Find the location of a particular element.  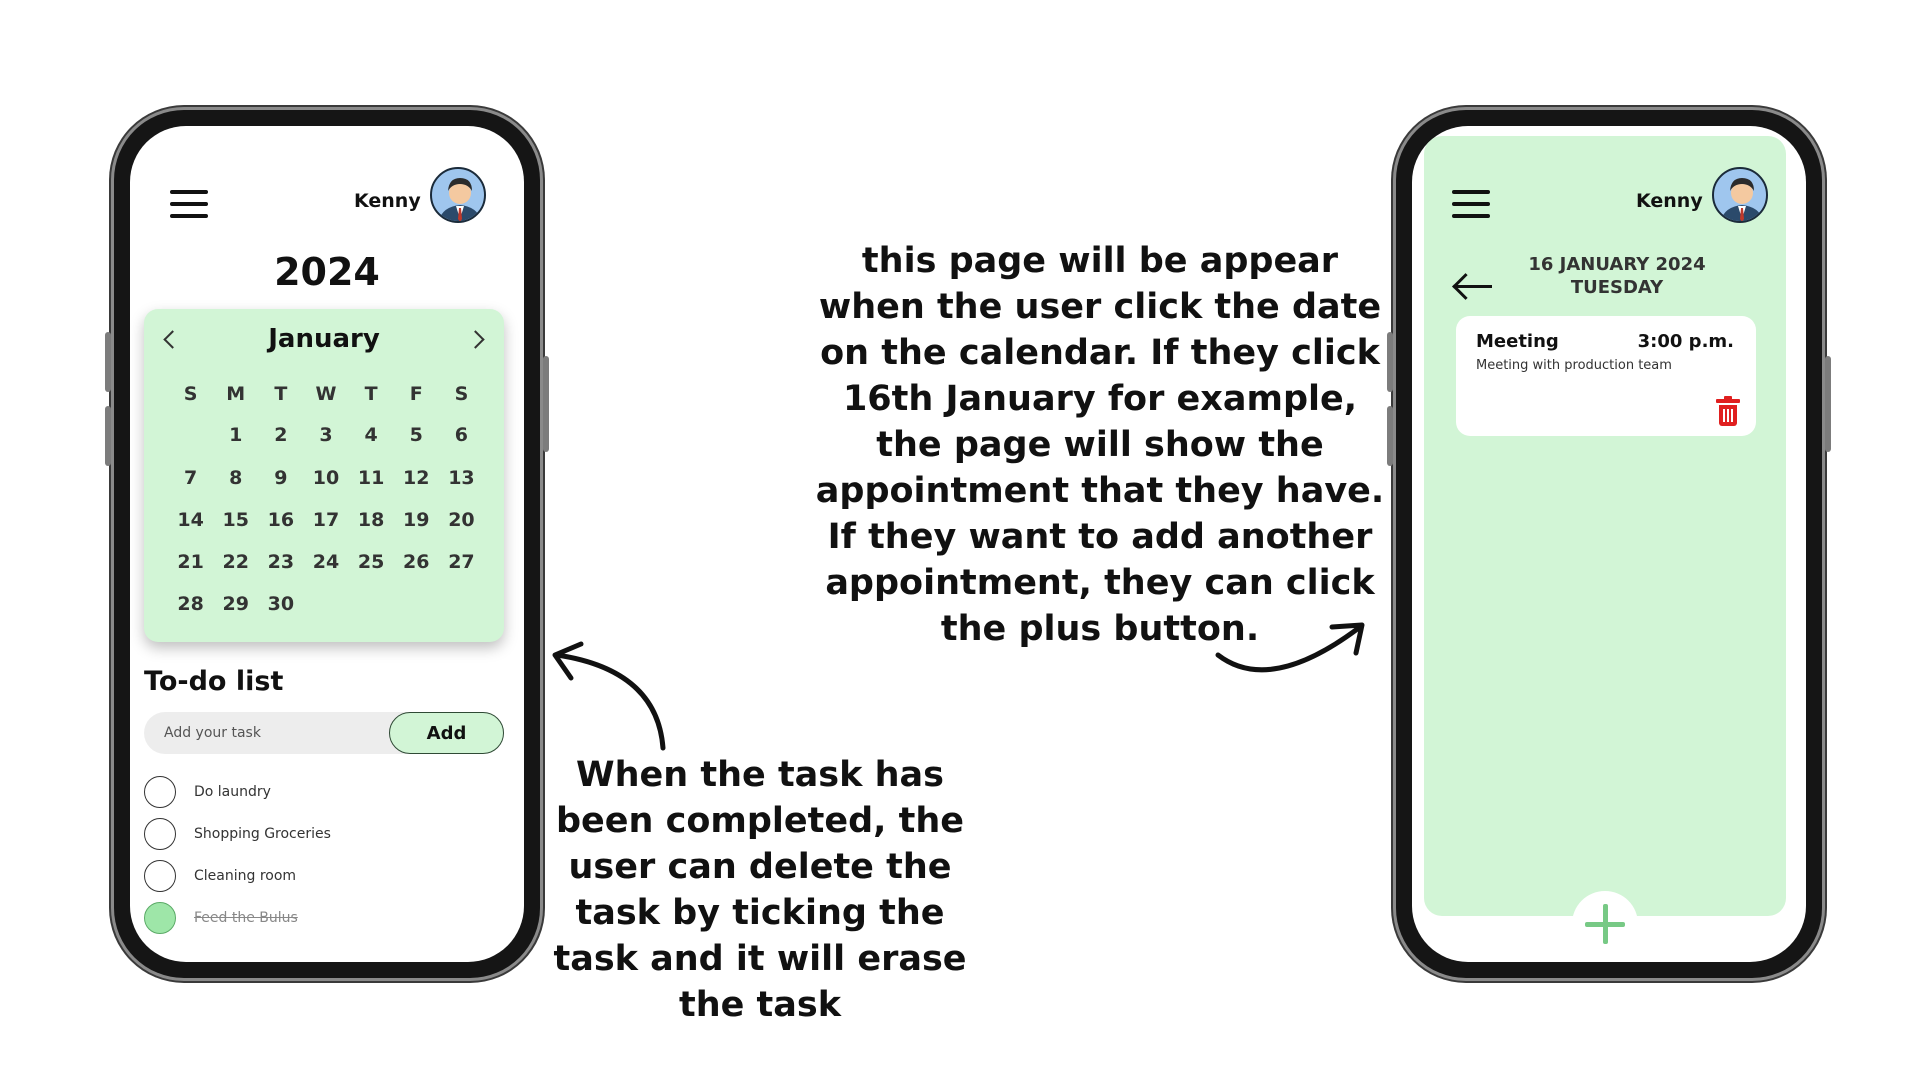

curved-arrow-left-icon is located at coordinates (609, 696).